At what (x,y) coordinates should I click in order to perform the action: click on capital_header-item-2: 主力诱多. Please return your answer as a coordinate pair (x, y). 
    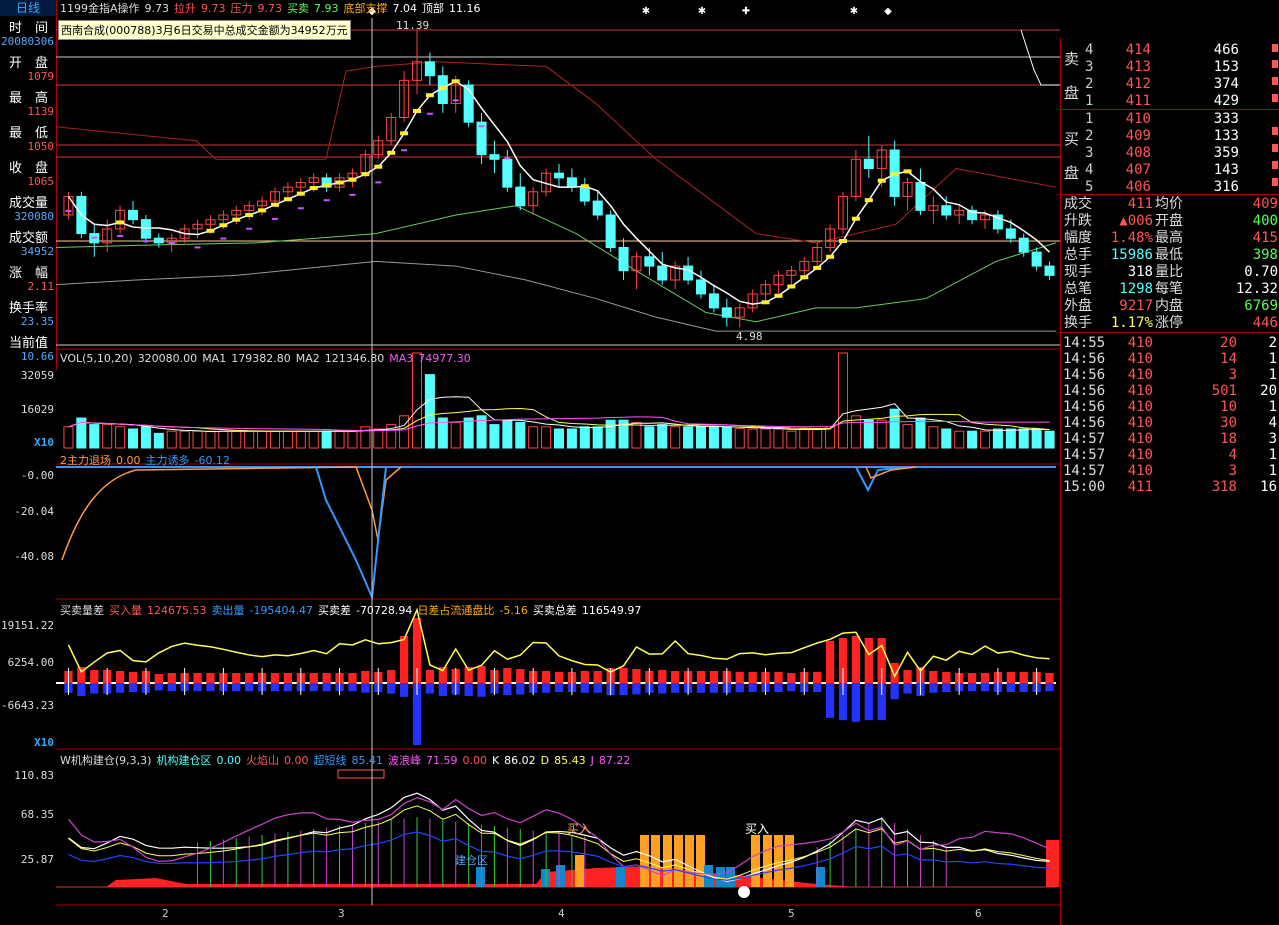
    Looking at the image, I should click on (167, 460).